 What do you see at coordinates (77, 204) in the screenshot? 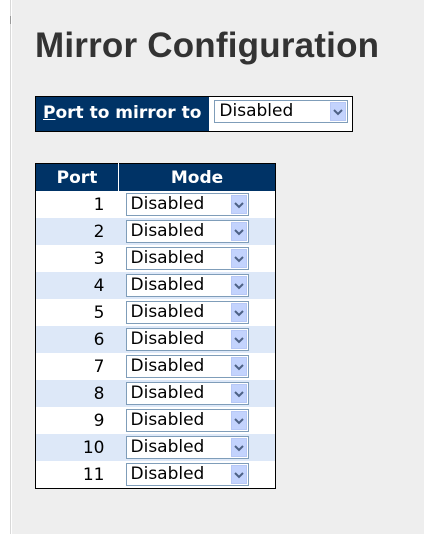
I see `port-number: 1` at bounding box center [77, 204].